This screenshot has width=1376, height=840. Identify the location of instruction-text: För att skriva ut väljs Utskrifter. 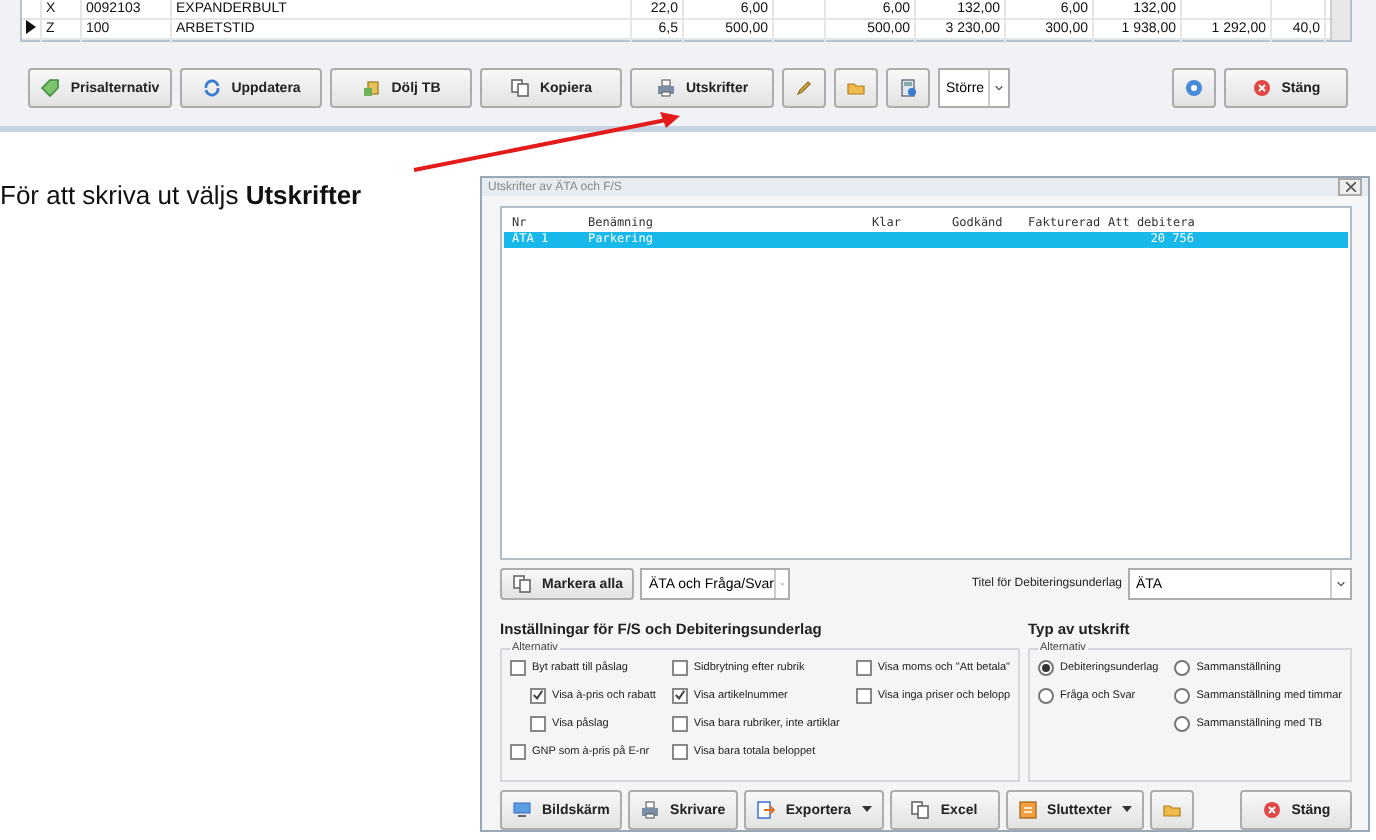
(181, 195).